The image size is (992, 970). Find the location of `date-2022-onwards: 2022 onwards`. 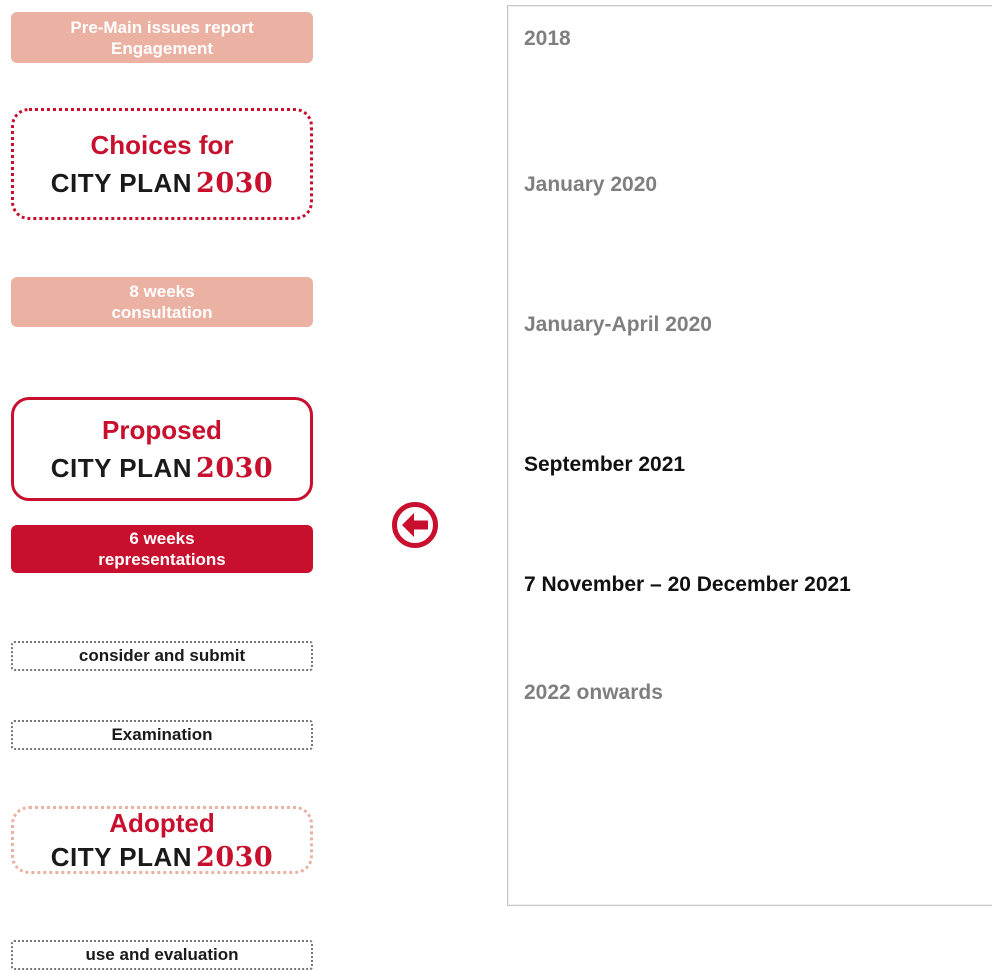

date-2022-onwards: 2022 onwards is located at coordinates (593, 692).